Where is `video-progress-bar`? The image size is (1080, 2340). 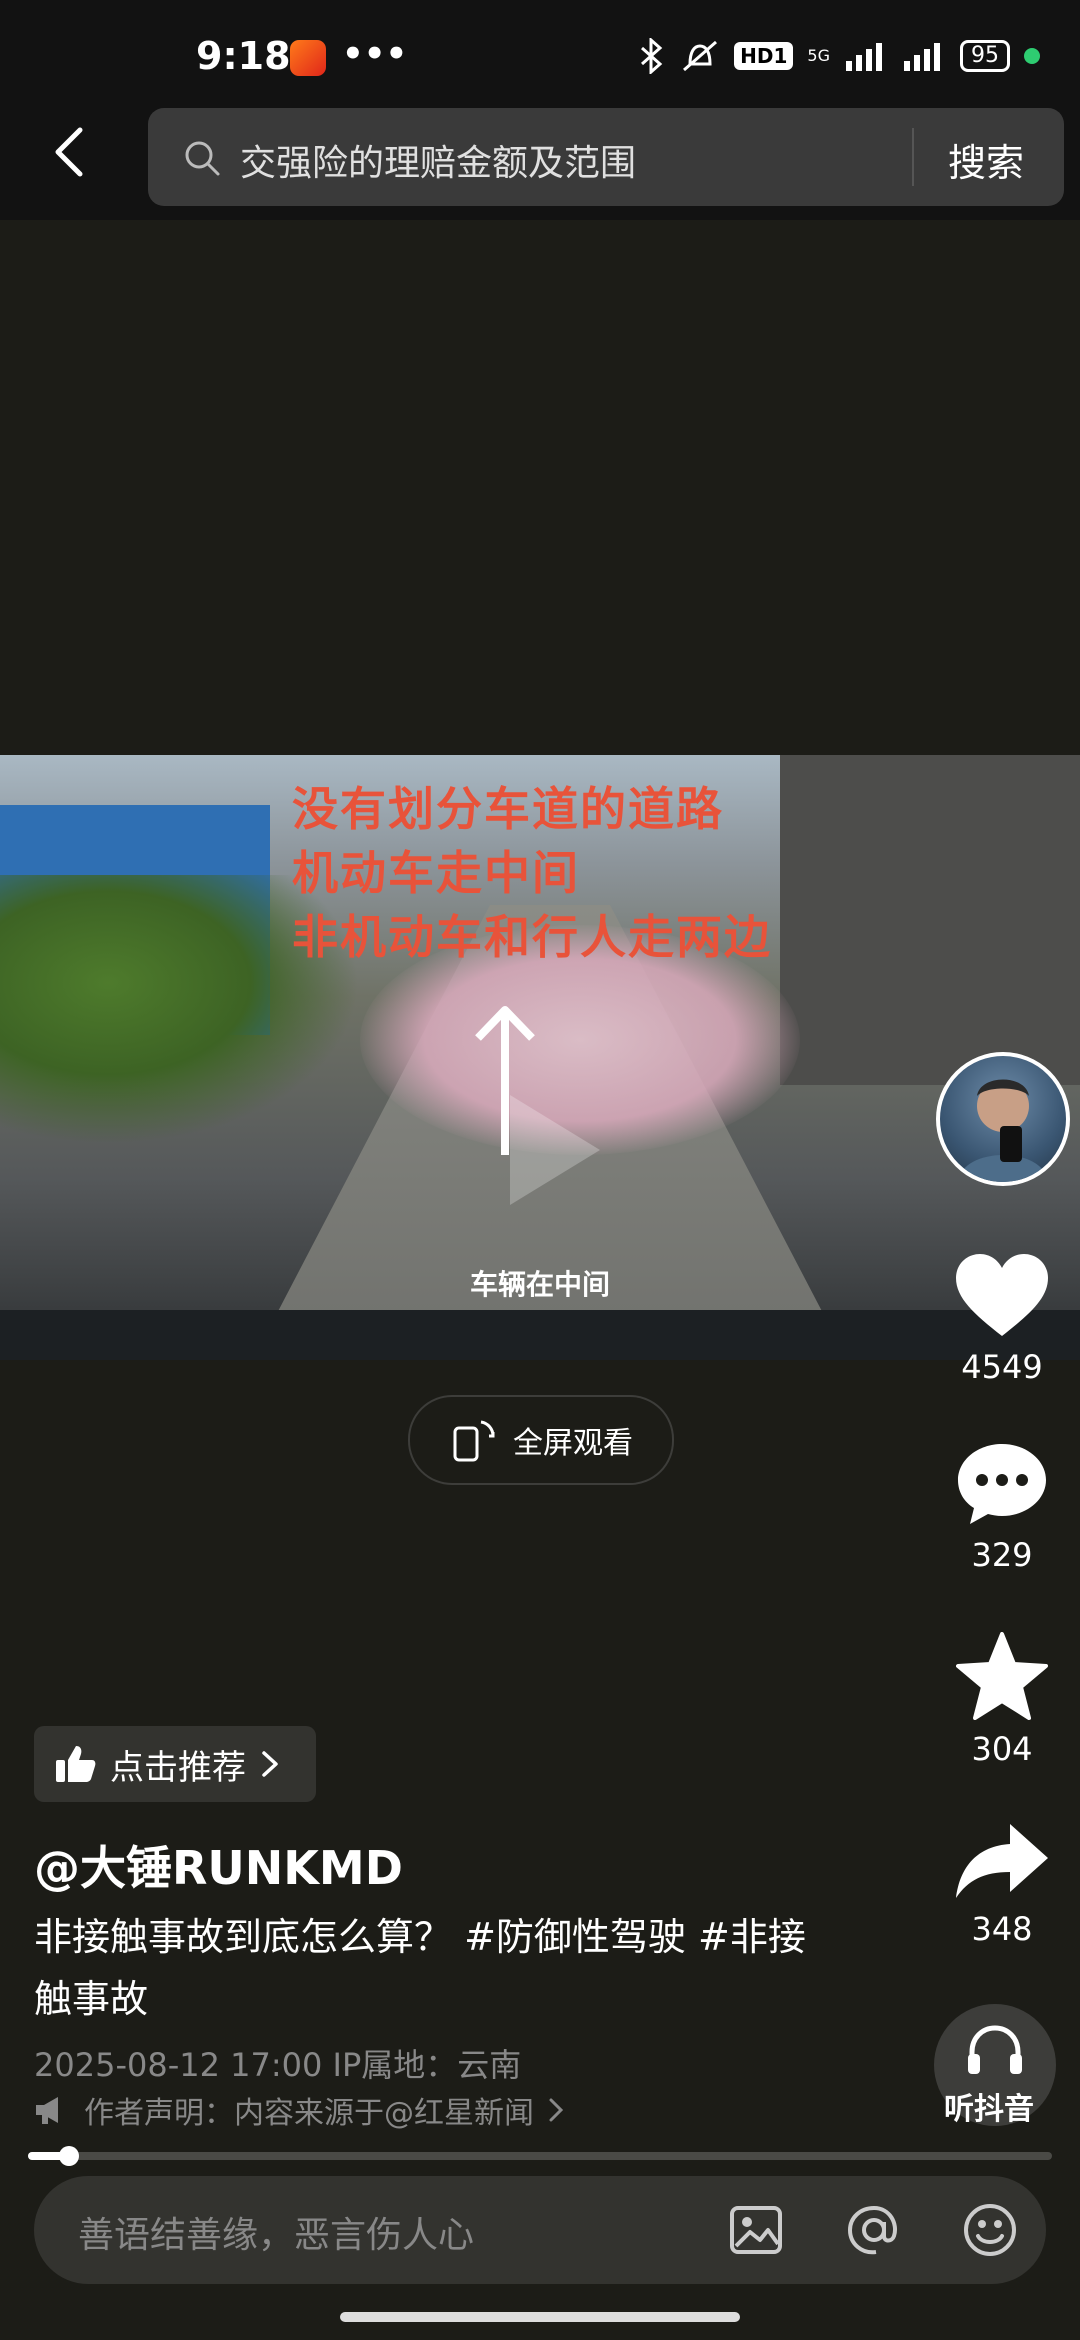
video-progress-bar is located at coordinates (540, 2156).